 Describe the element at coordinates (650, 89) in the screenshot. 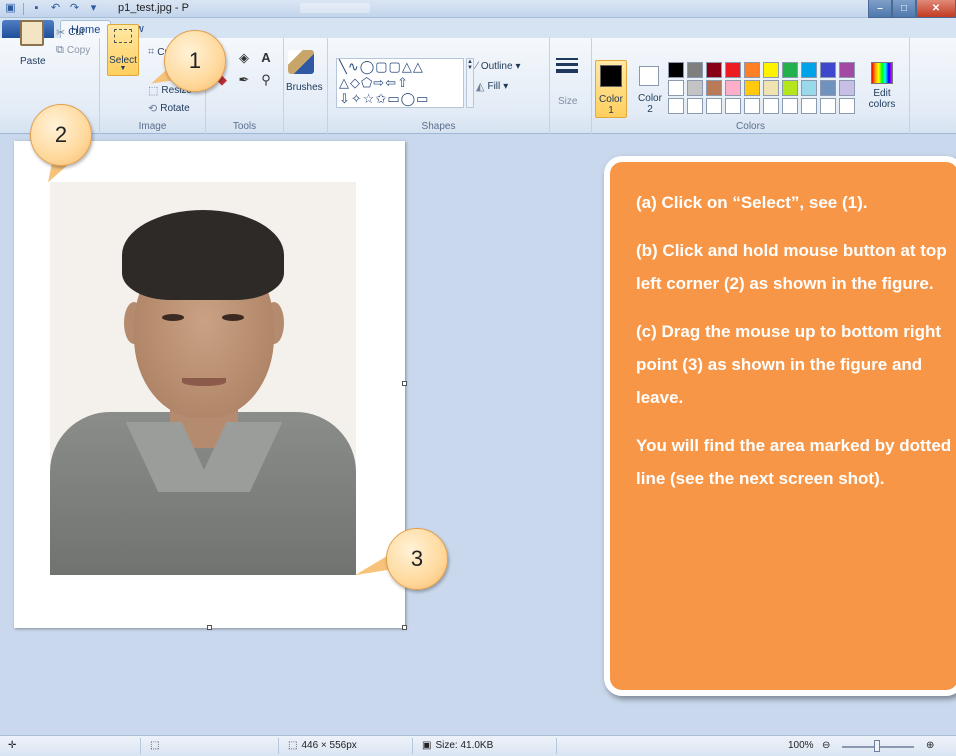

I see `color2-button: Color 2` at that location.